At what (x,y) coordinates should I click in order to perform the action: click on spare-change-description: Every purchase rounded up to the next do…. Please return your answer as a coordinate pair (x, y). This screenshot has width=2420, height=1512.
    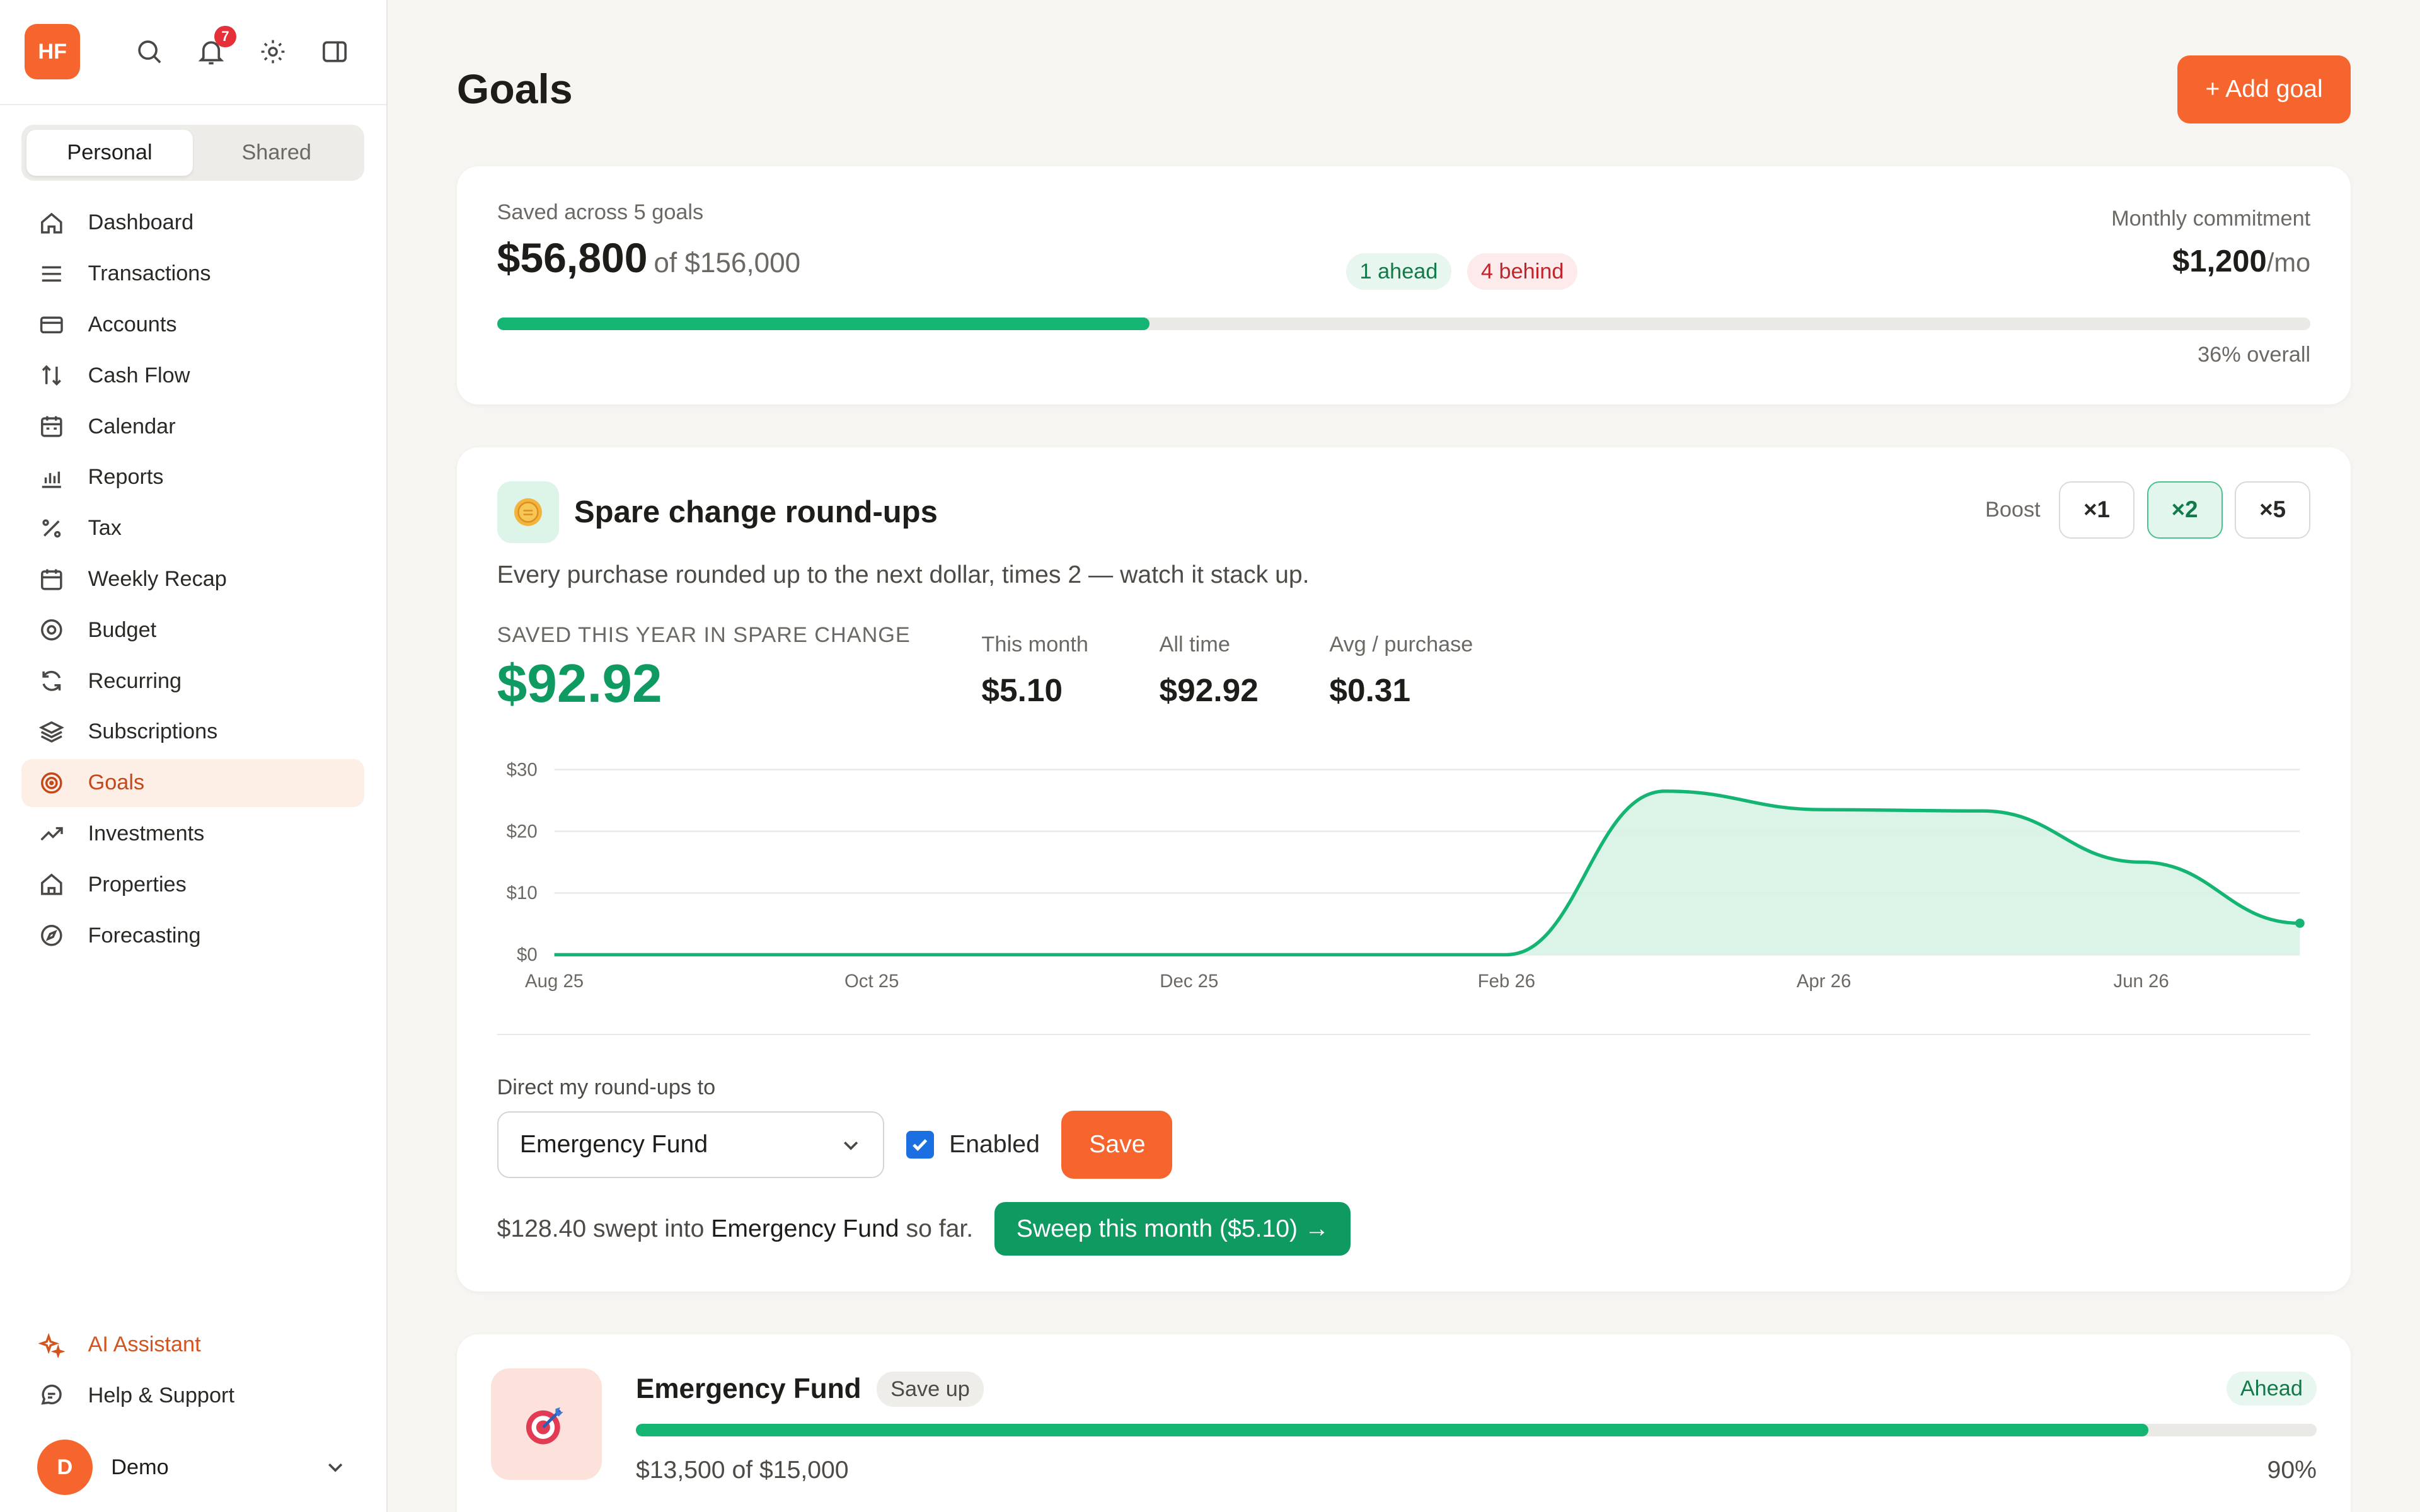
    Looking at the image, I should click on (903, 575).